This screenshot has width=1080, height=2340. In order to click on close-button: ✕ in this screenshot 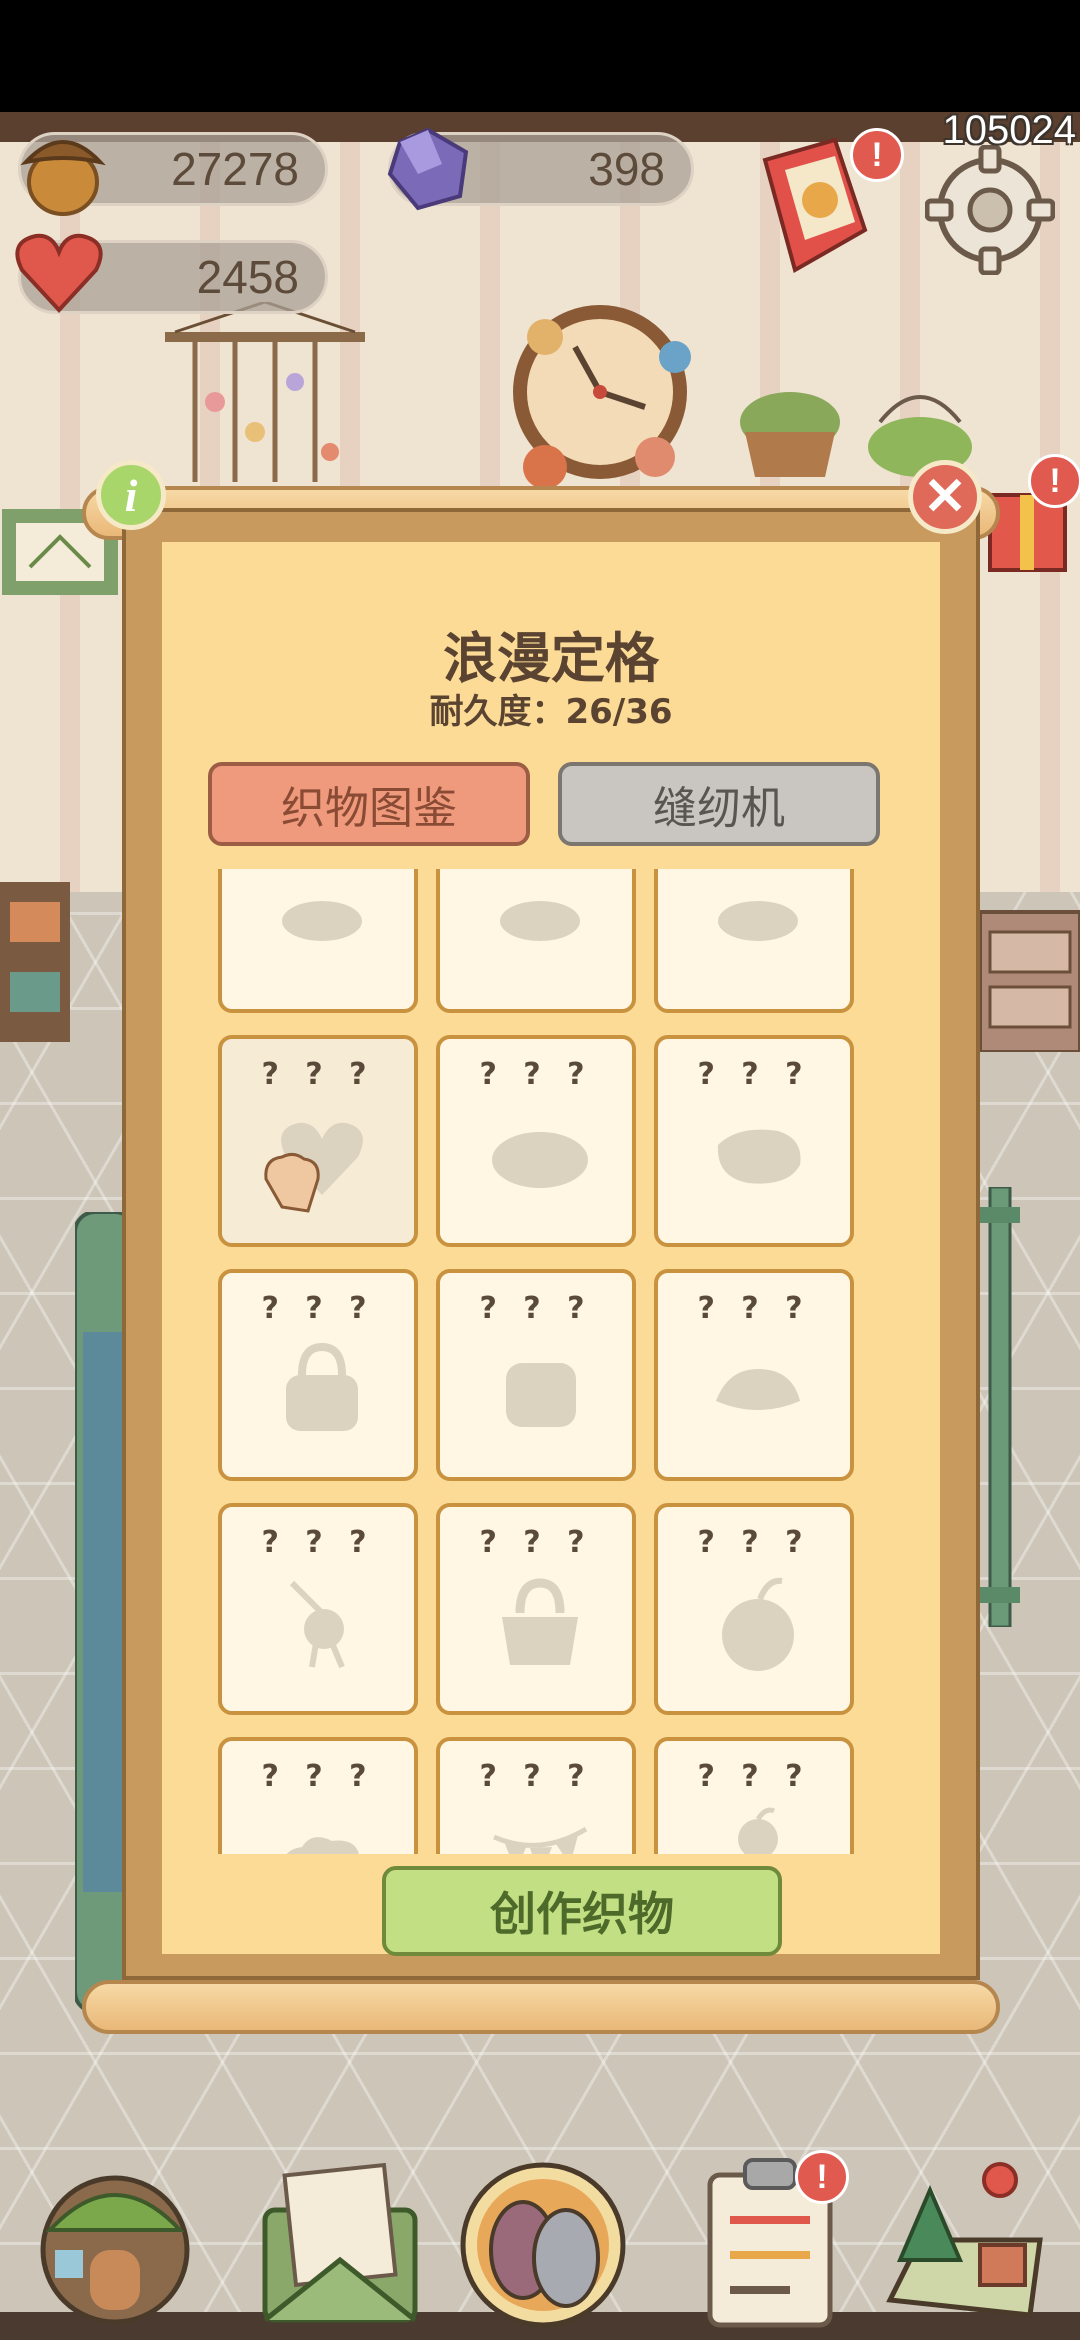, I will do `click(945, 497)`.